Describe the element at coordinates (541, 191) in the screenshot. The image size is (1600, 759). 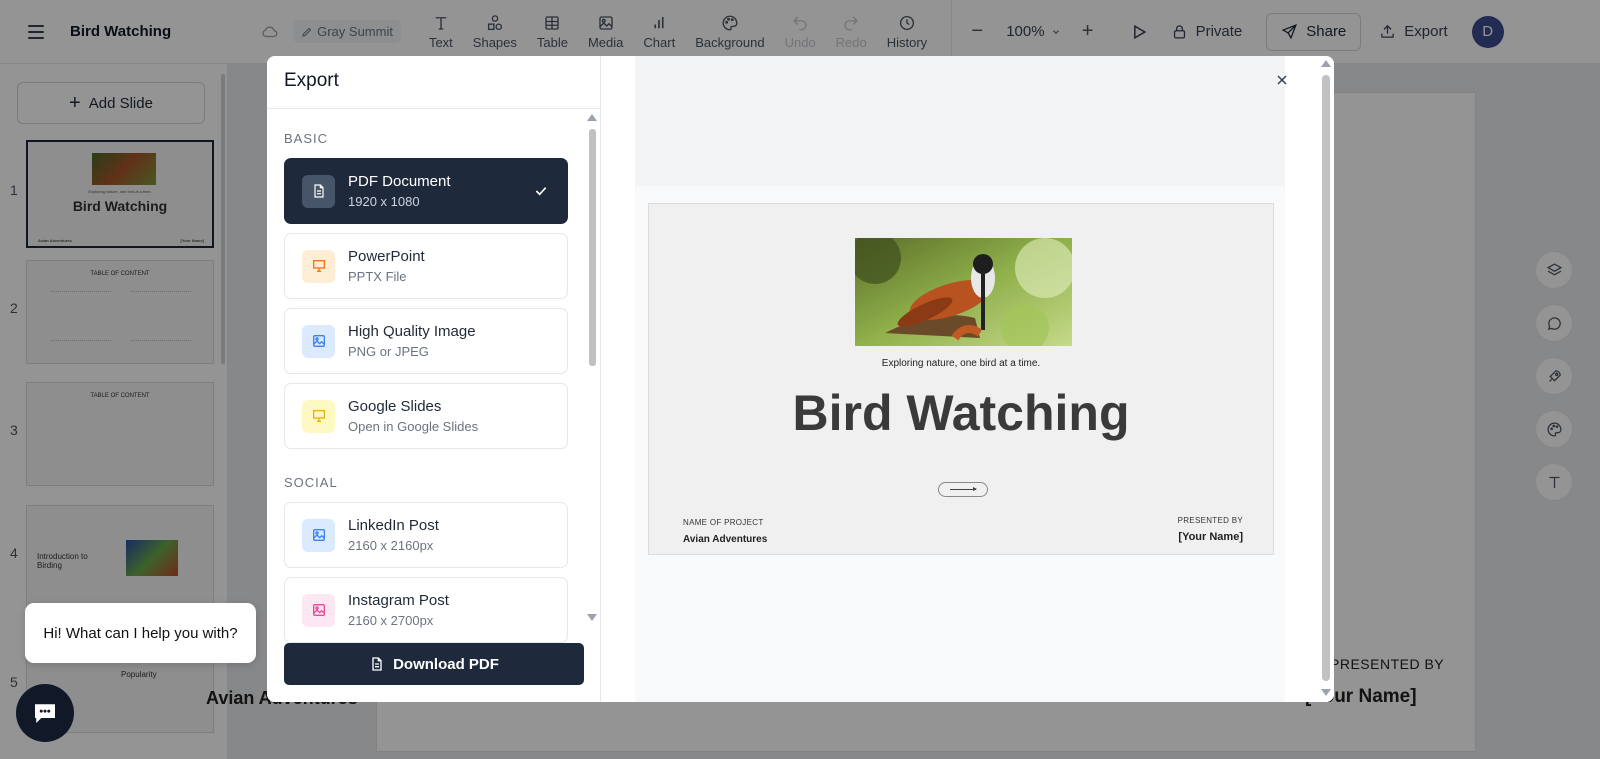
I see `check-icon` at that location.